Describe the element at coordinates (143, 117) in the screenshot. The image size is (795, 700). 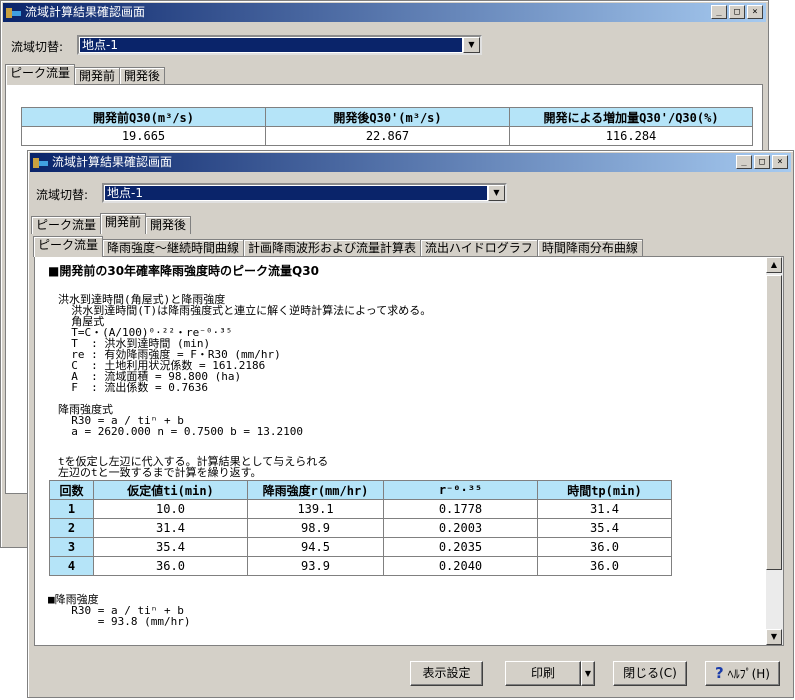
I see `back-col-header: 開発前Q30(m³/s)` at that location.